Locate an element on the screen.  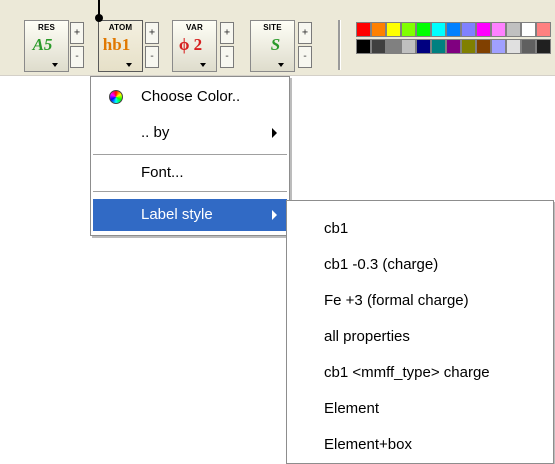
submenu-item-formal-charge: Fe +3 (formal charge) is located at coordinates (396, 301).